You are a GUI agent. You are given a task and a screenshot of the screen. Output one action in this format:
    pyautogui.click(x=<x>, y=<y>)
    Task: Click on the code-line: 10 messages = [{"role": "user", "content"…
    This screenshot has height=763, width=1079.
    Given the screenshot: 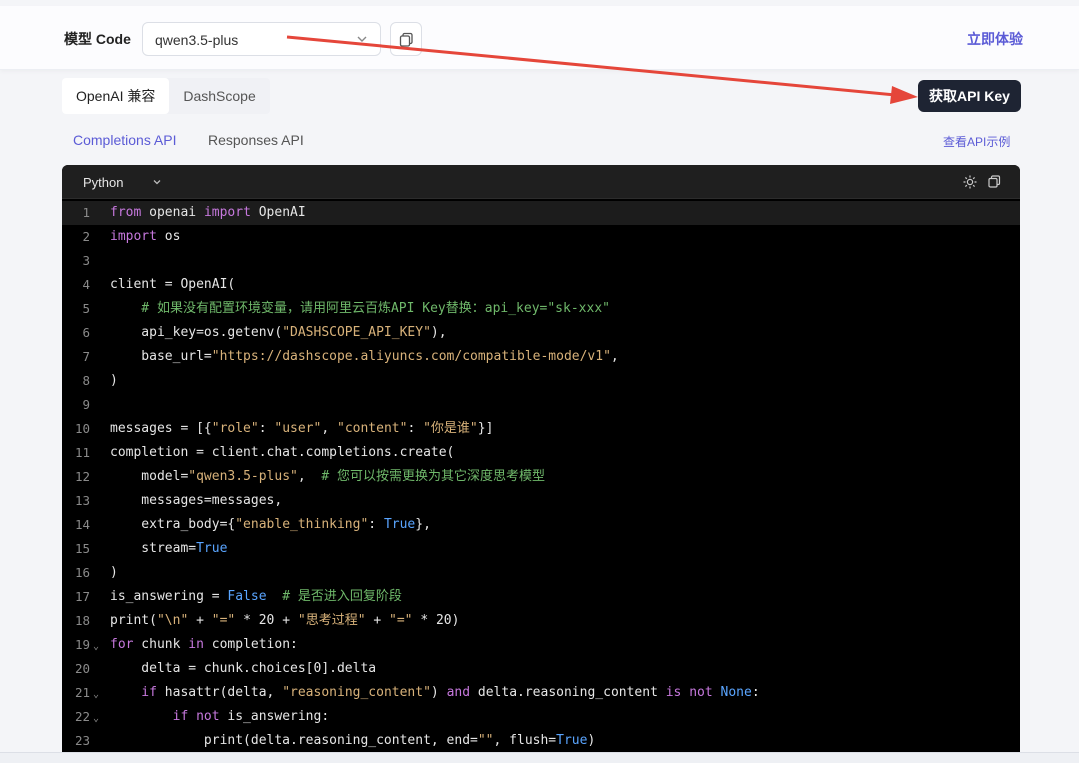 What is the action you would take?
    pyautogui.click(x=541, y=429)
    